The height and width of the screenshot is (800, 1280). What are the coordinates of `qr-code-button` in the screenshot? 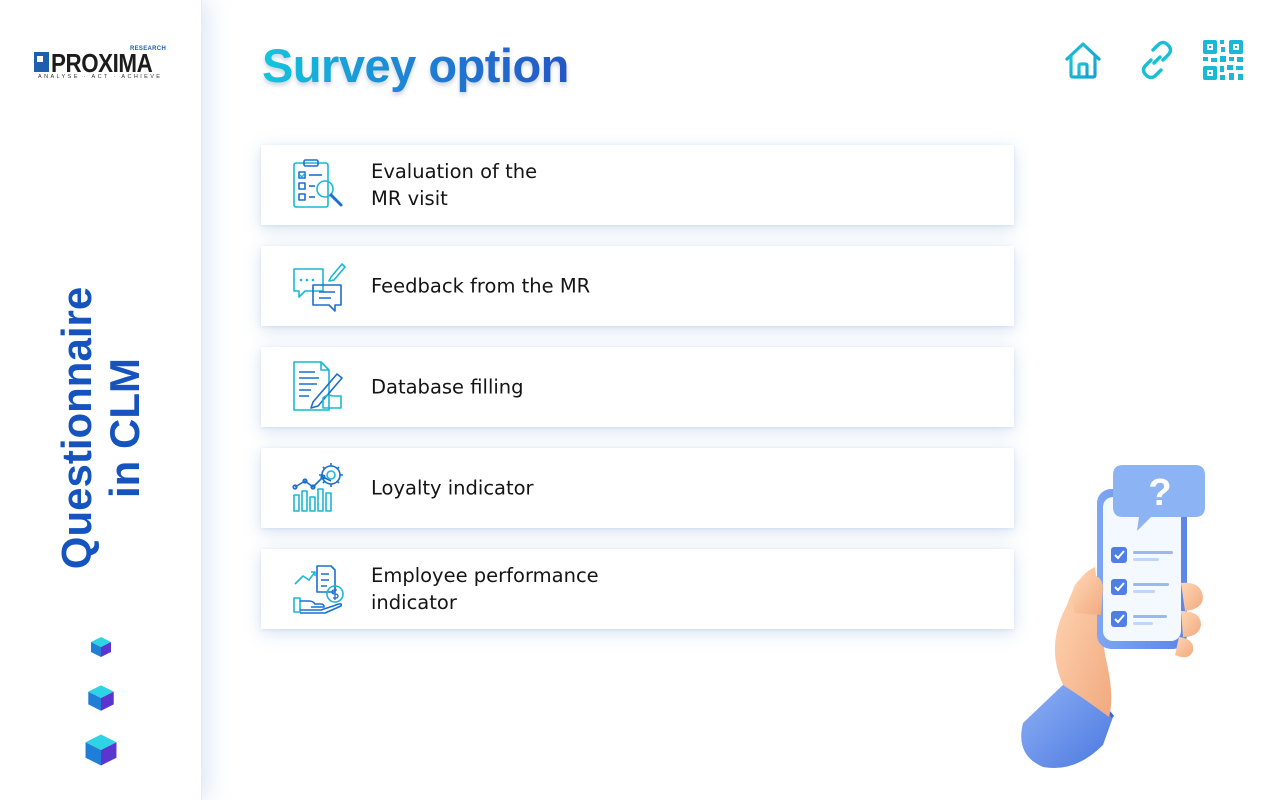 It's located at (1223, 60).